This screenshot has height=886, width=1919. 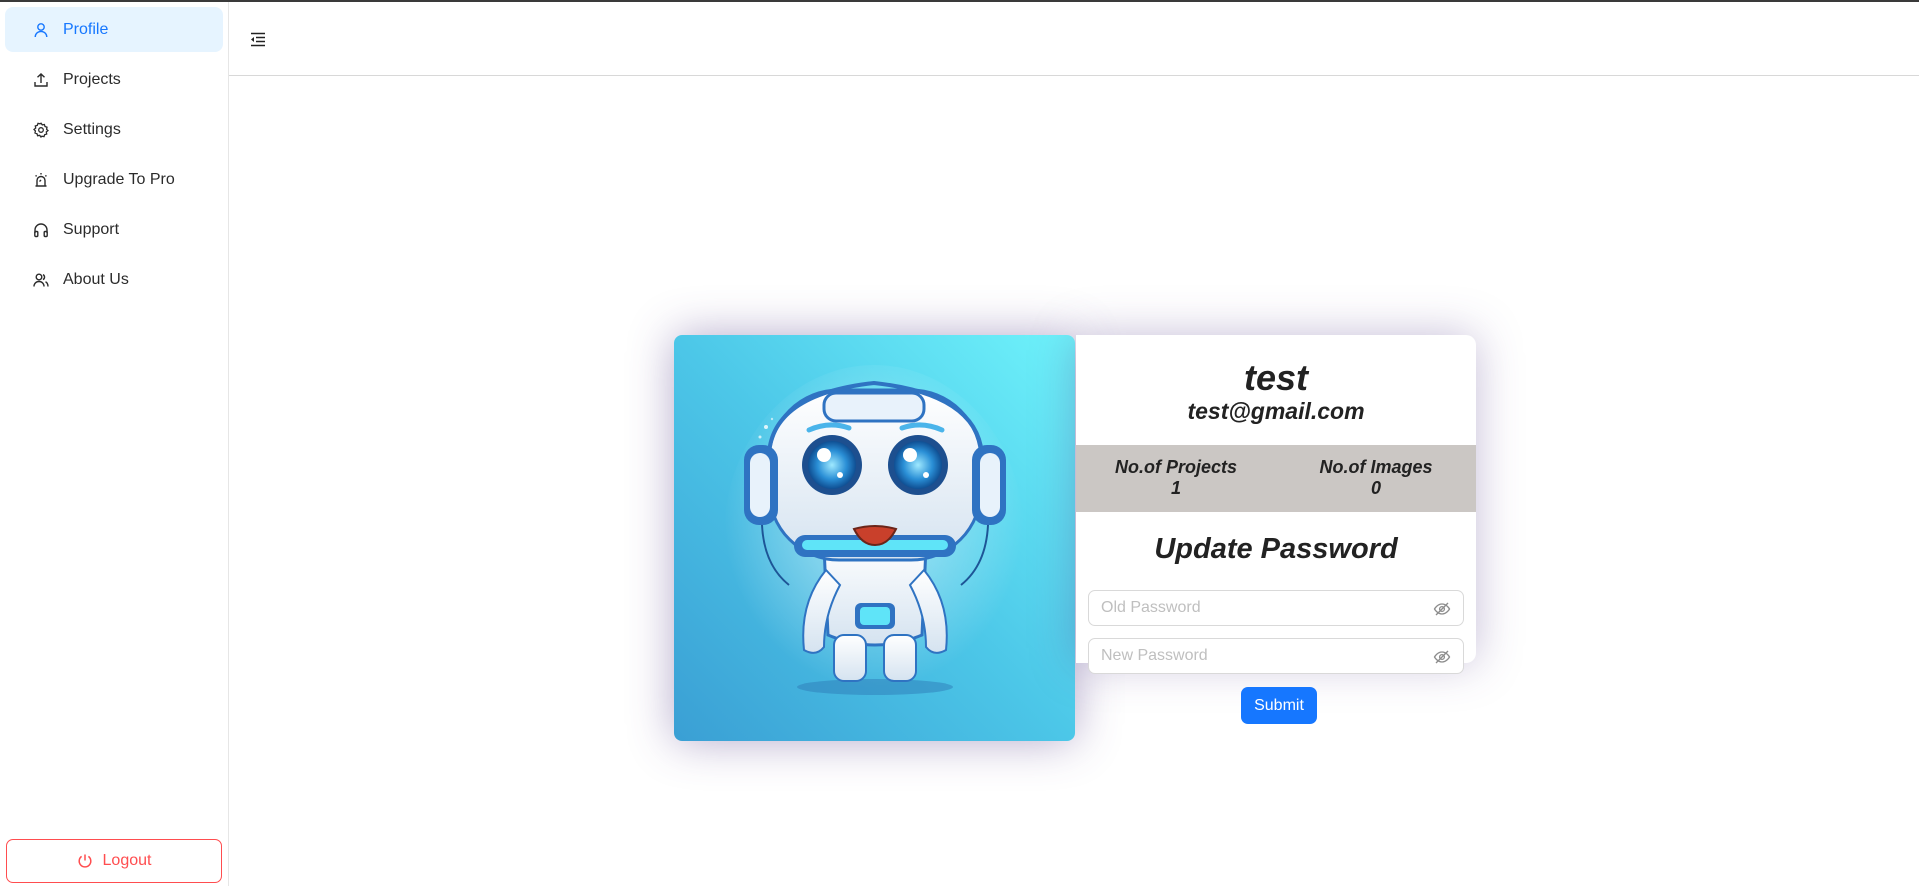 I want to click on sidebar-item-label: Projects, so click(x=92, y=79).